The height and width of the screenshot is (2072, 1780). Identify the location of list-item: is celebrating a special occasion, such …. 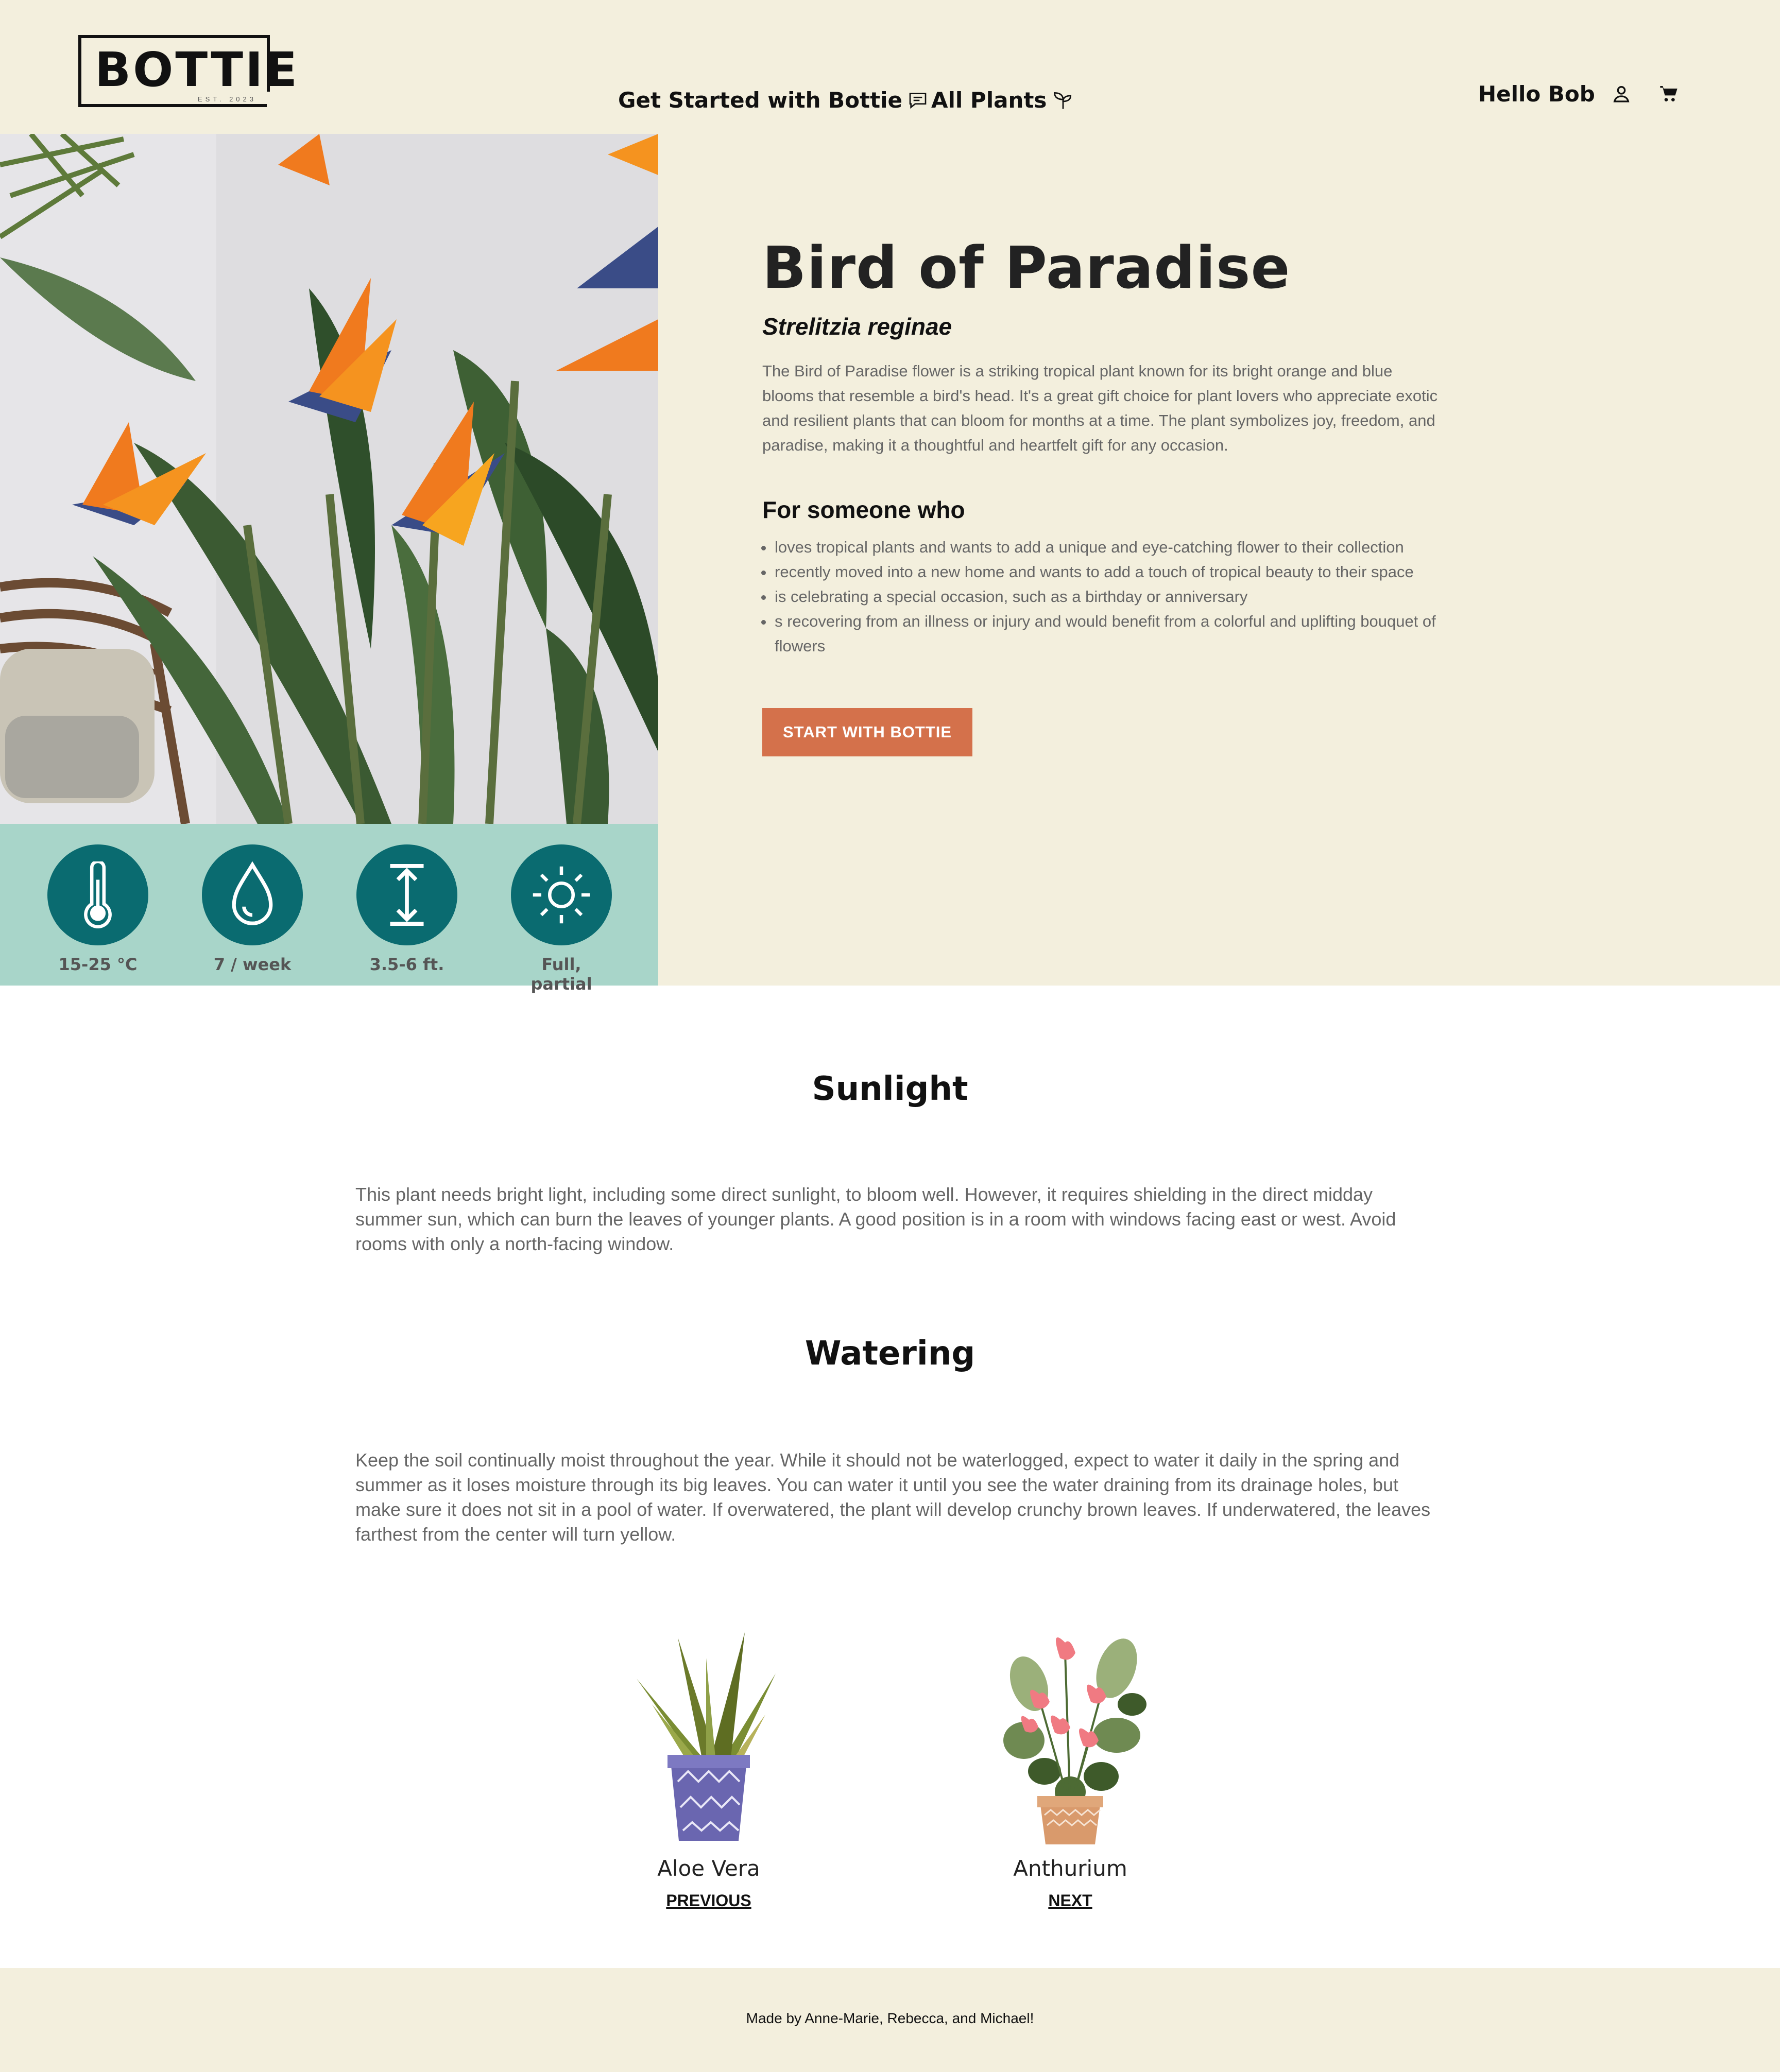
(1106, 596).